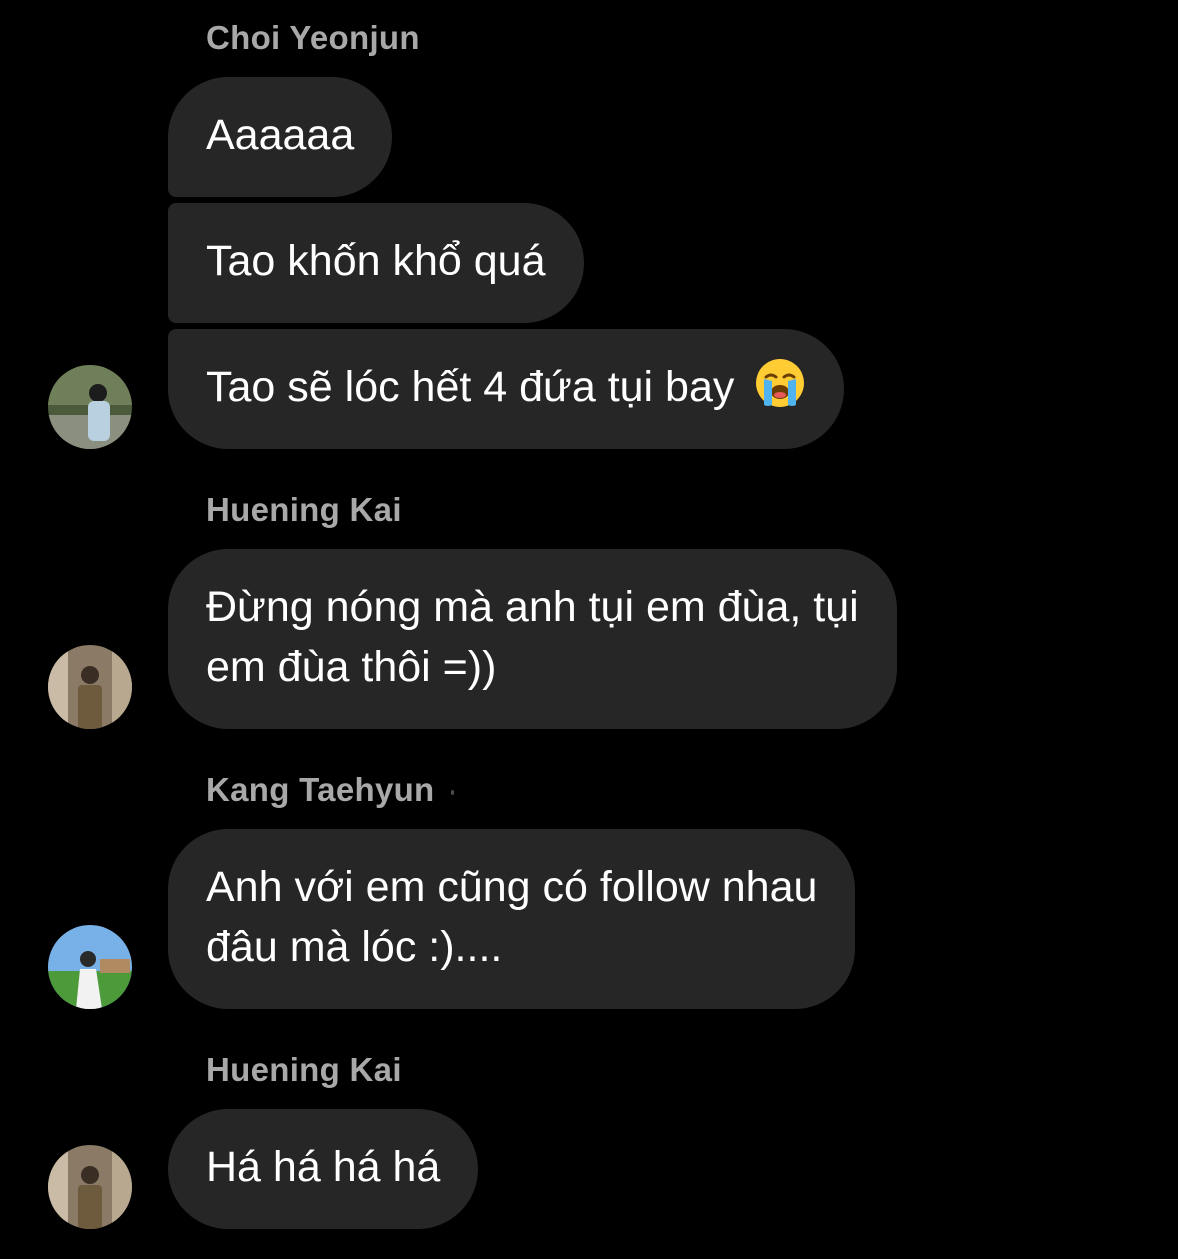  Describe the element at coordinates (780, 383) in the screenshot. I see `loudly-crying-face-icon` at that location.